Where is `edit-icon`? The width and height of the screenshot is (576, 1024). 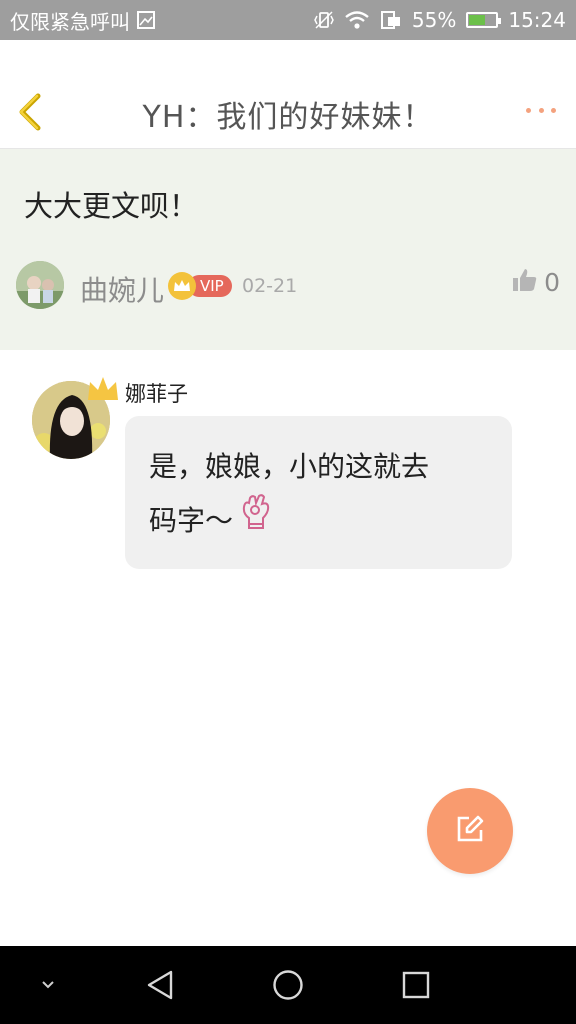
edit-icon is located at coordinates (470, 831).